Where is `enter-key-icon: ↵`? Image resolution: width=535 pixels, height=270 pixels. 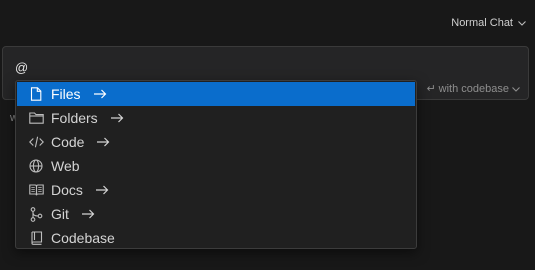
enter-key-icon: ↵ is located at coordinates (431, 89).